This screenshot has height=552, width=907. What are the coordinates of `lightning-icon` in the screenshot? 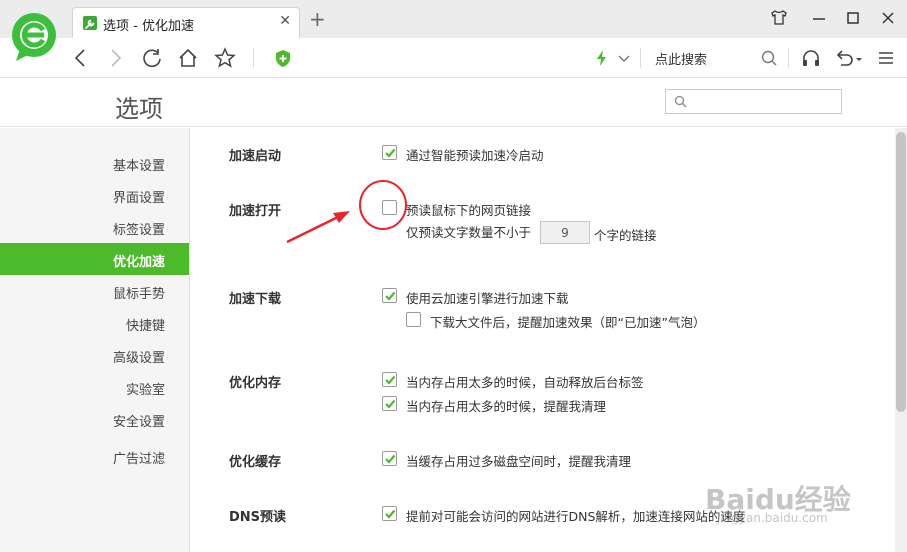 It's located at (602, 58).